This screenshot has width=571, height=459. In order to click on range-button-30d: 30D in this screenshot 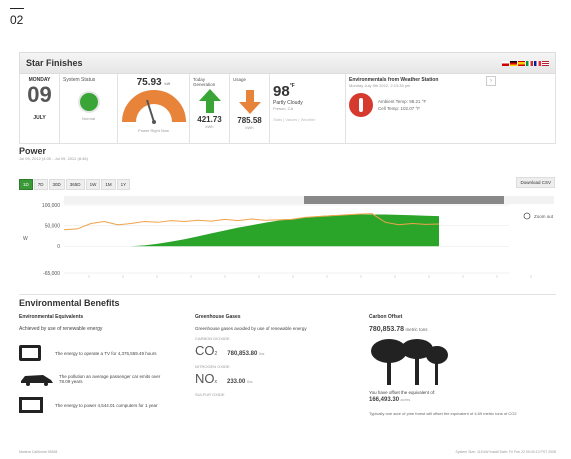, I will do `click(56, 184)`.